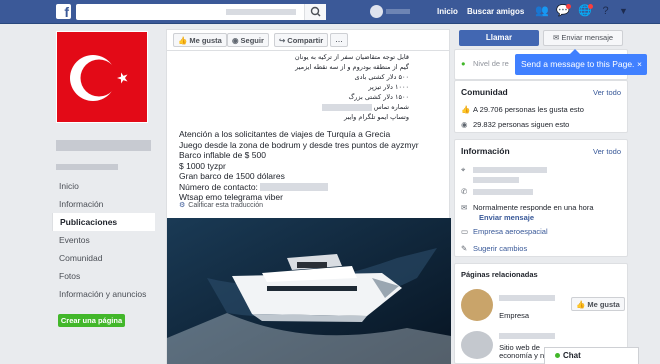 The height and width of the screenshot is (364, 660). Describe the element at coordinates (495, 11) in the screenshot. I see `nav-find-friends-link: Buscar amigos` at that location.